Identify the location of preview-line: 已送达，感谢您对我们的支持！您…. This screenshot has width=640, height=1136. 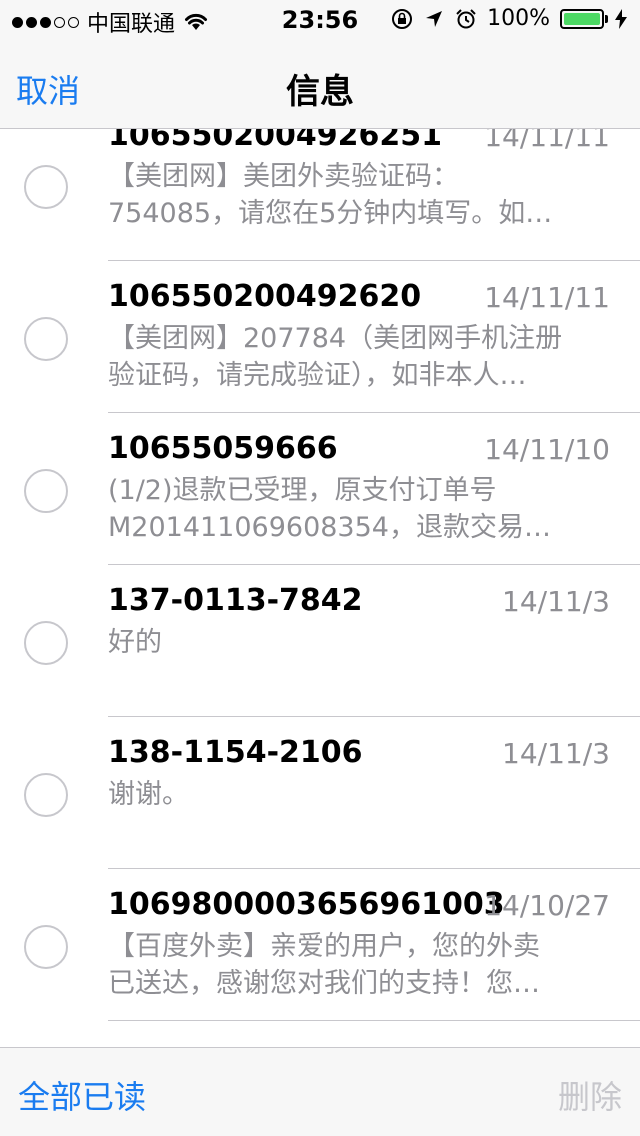
(324, 983).